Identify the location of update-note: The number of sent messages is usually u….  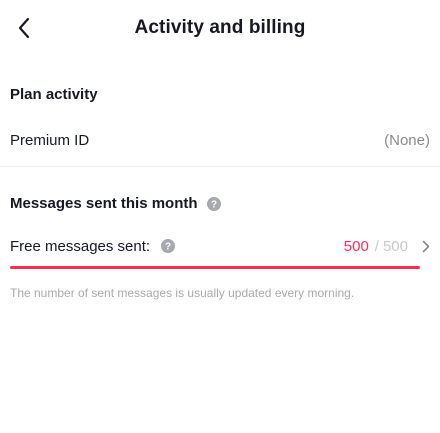
(182, 293).